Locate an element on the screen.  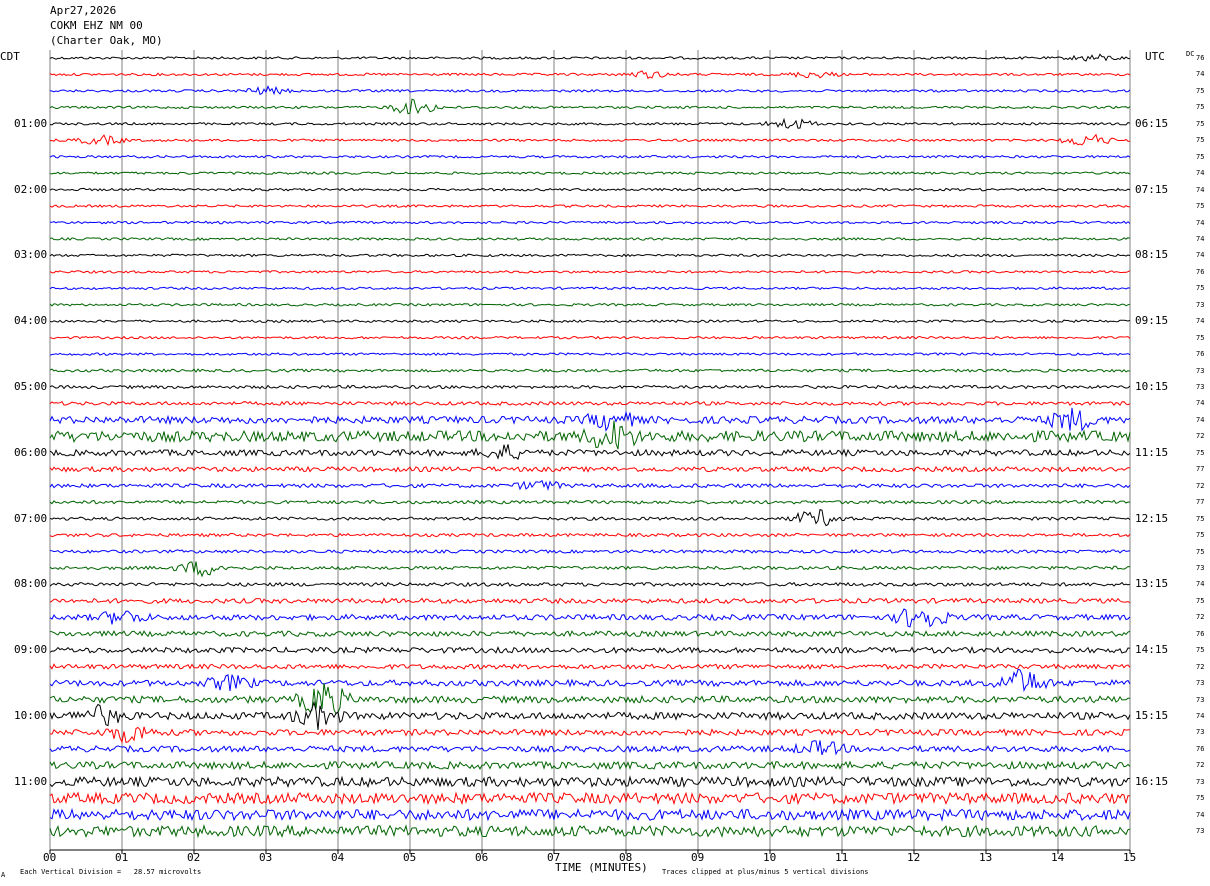
utc-time-label: 16:15 is located at coordinates (1152, 781).